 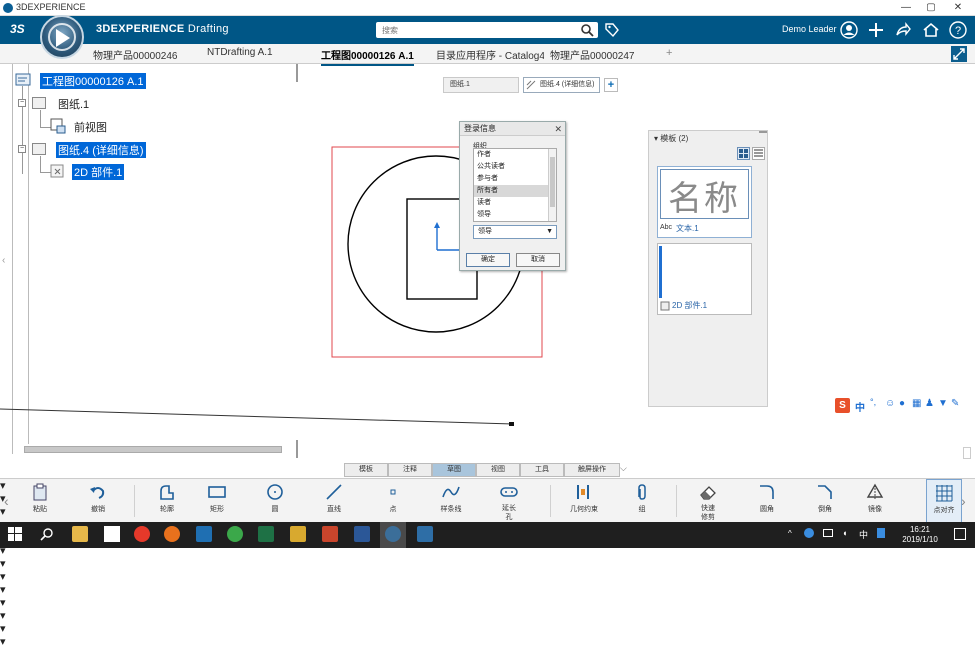 I want to click on microphone-icon: ●, so click(x=902, y=403).